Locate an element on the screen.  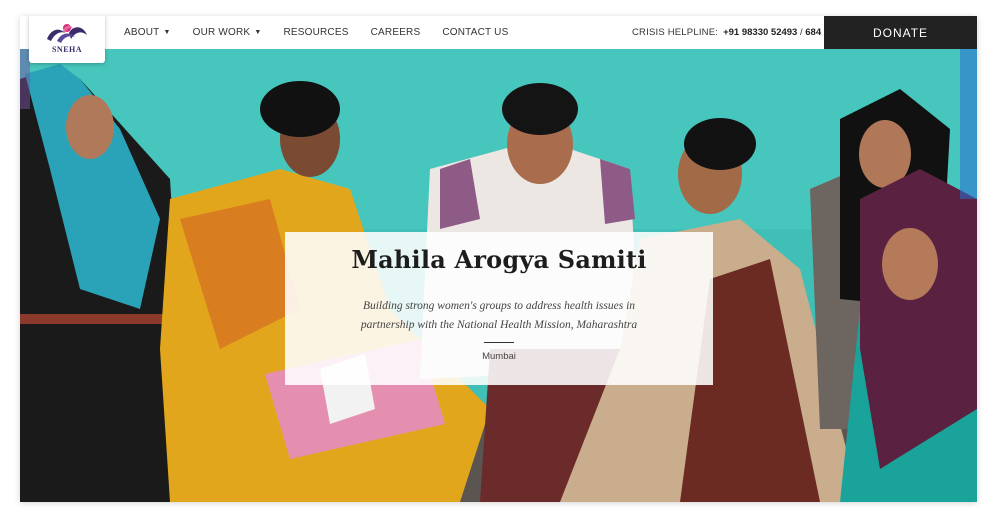
nav-contact-us-label: CONTACT US is located at coordinates (475, 32).